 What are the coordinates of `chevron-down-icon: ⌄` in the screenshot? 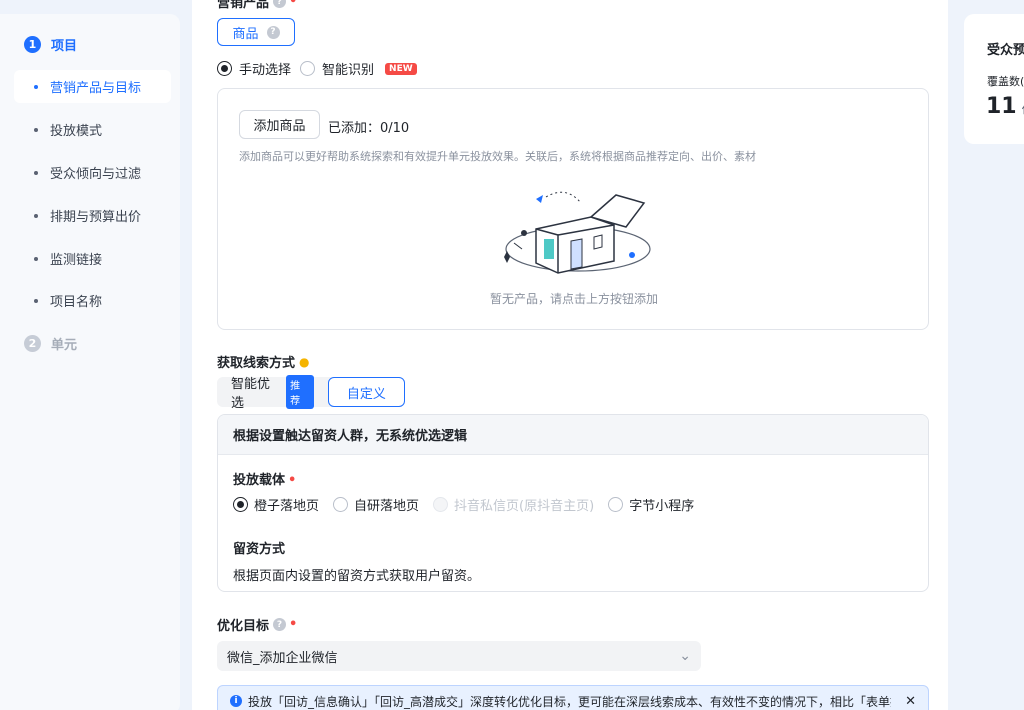 It's located at (685, 656).